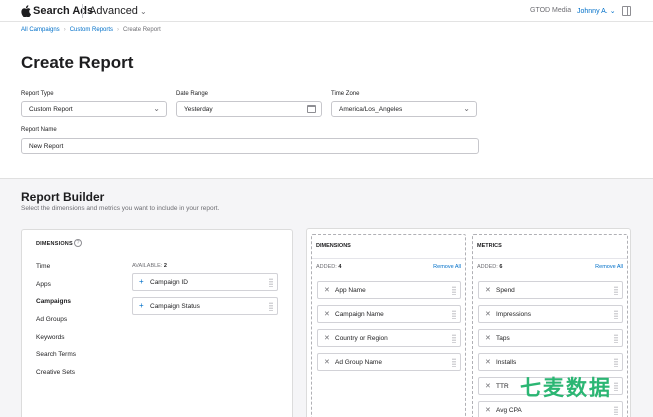 The height and width of the screenshot is (417, 653). Describe the element at coordinates (550, 409) in the screenshot. I see `added-metric-item: ✕ Avg CPA` at that location.